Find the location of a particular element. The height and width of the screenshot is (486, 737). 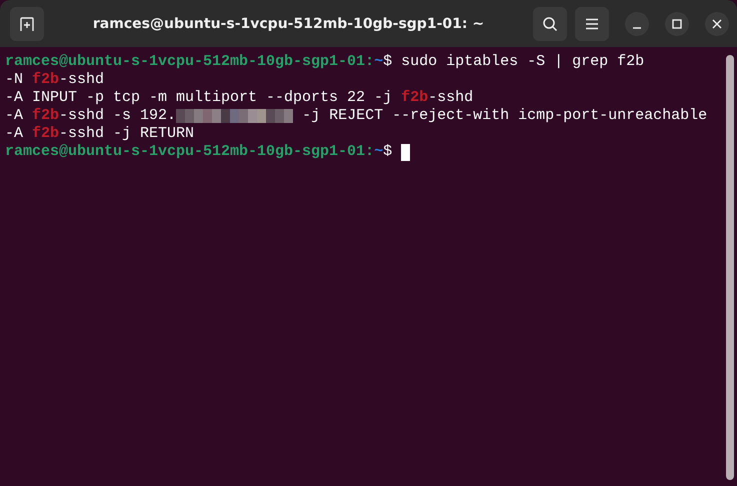

new-tab-icon is located at coordinates (27, 24).